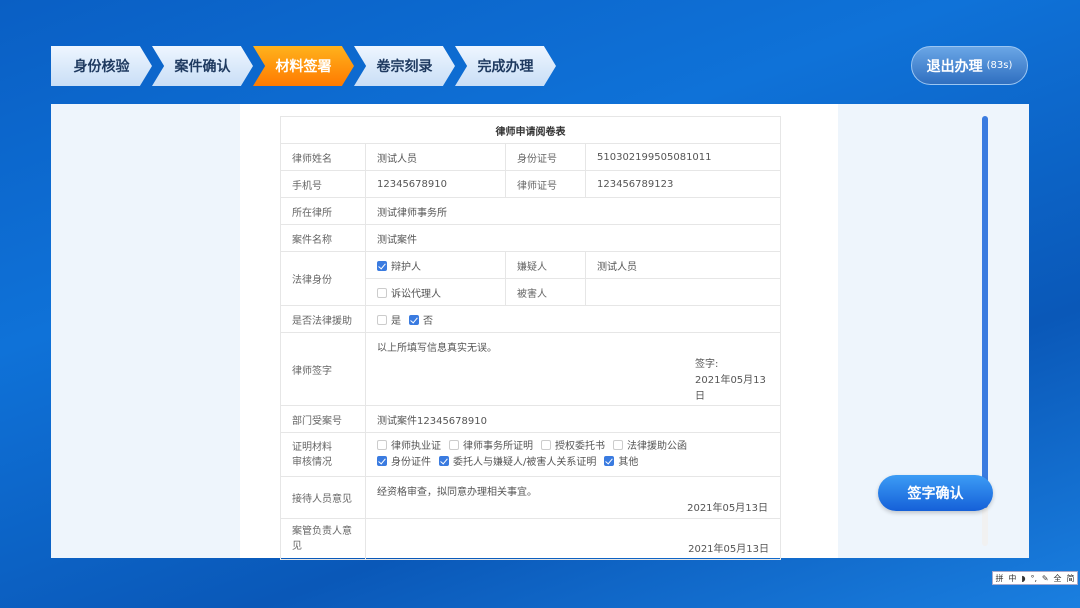 This screenshot has width=1080, height=608. Describe the element at coordinates (573, 238) in the screenshot. I see `value: 测试案件` at that location.